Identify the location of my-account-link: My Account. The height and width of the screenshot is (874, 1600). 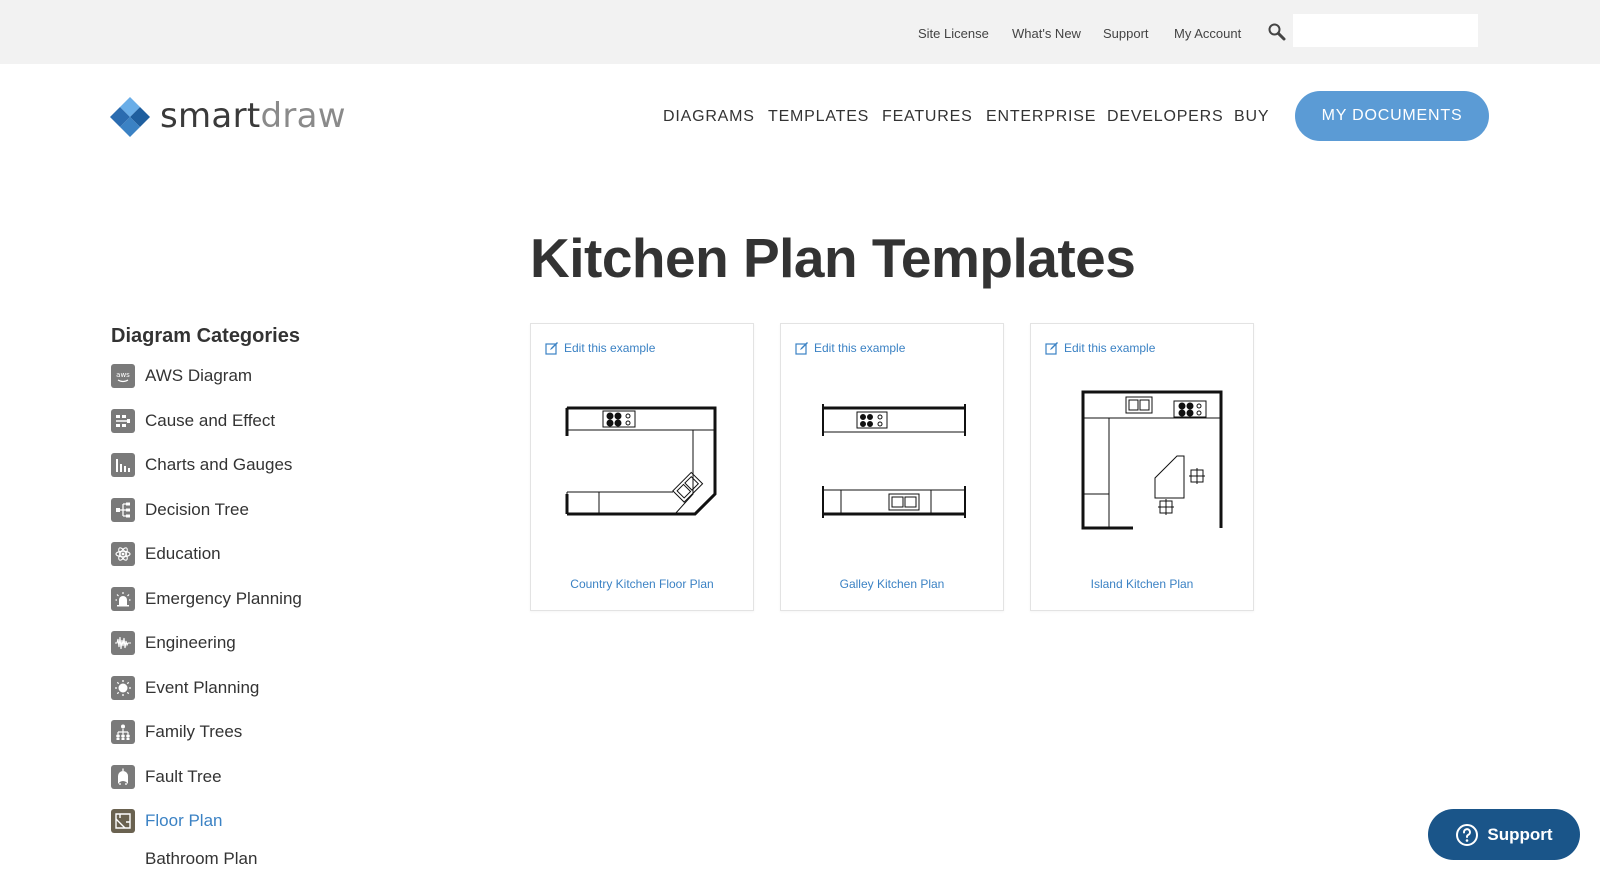
(1207, 33).